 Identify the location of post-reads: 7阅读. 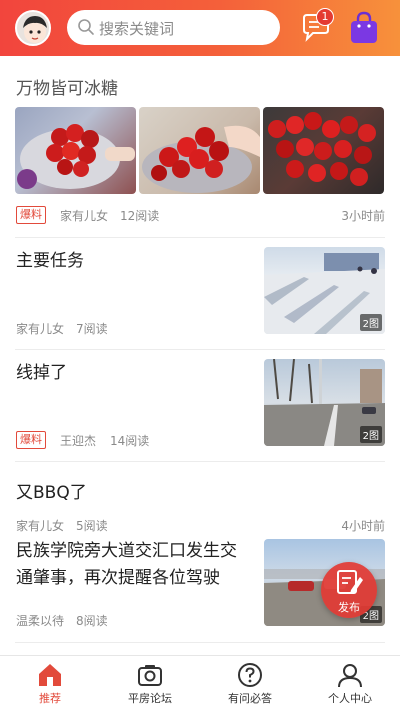
(92, 329).